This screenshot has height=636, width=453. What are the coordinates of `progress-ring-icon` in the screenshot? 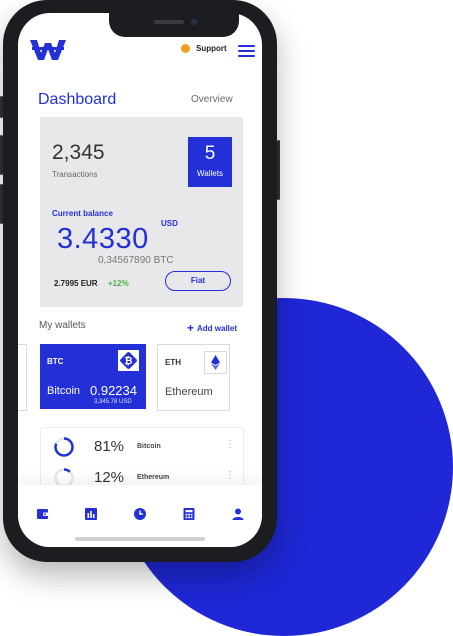 It's located at (64, 447).